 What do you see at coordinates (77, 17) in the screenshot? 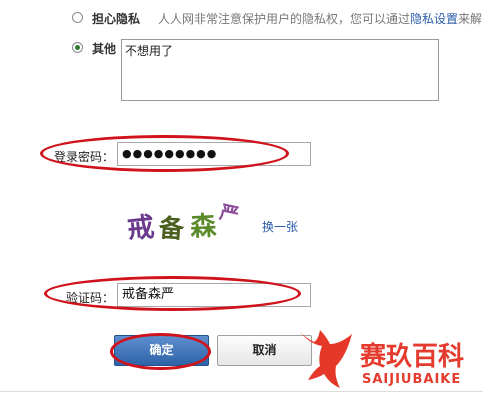
I see `privacy-radio` at bounding box center [77, 17].